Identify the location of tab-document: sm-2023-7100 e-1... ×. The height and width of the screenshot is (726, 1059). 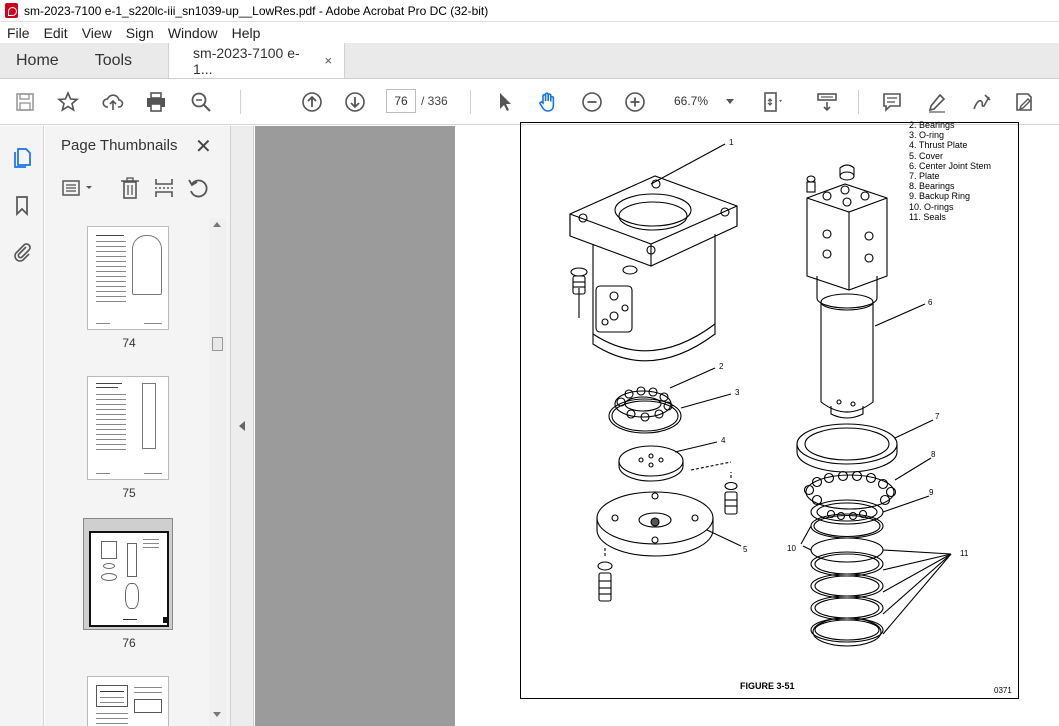
(257, 60).